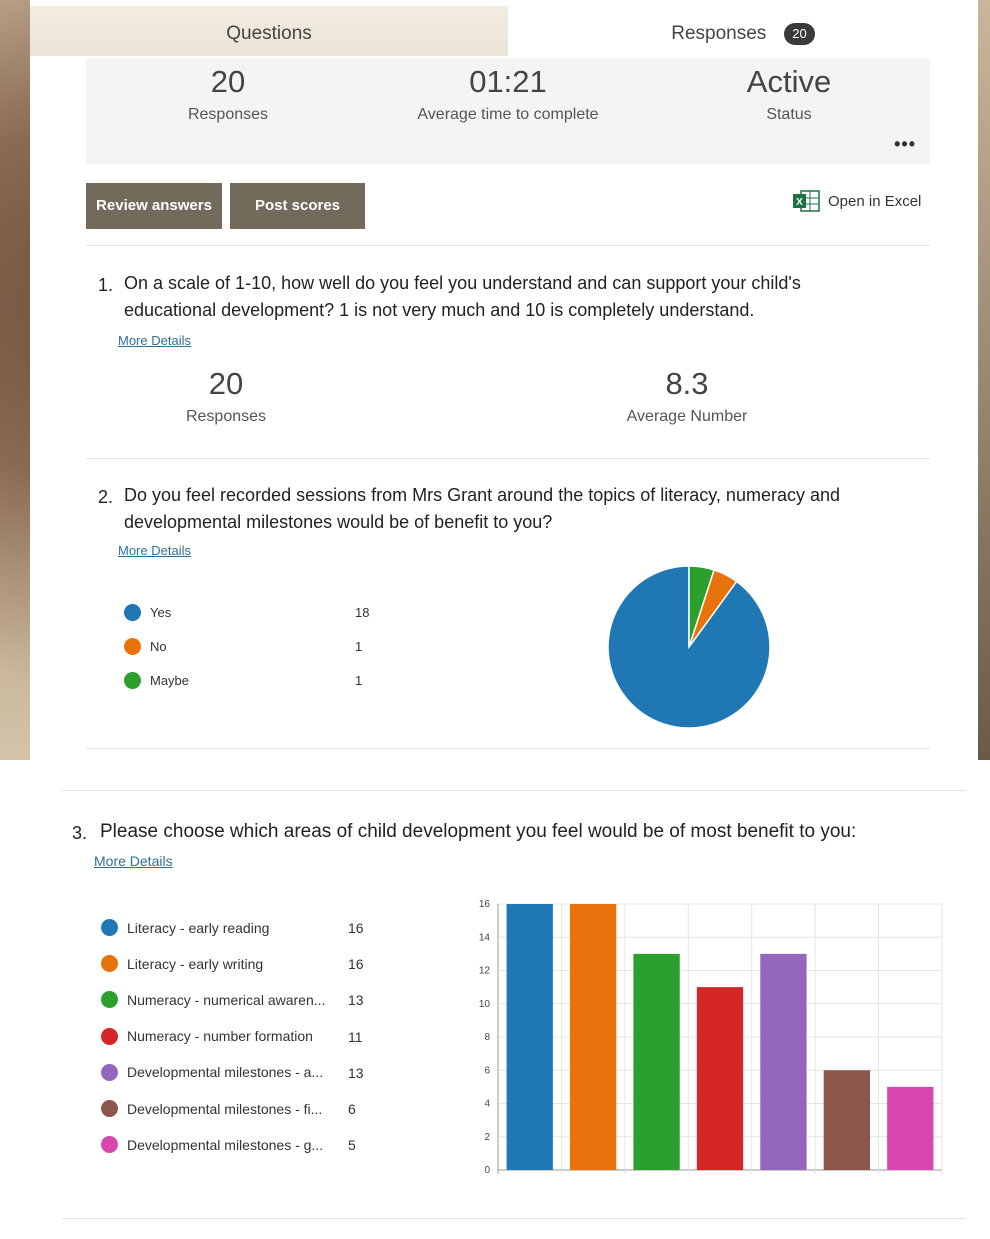 Image resolution: width=990 pixels, height=1239 pixels. Describe the element at coordinates (485, 904) in the screenshot. I see `y-tick-label: 16` at that location.